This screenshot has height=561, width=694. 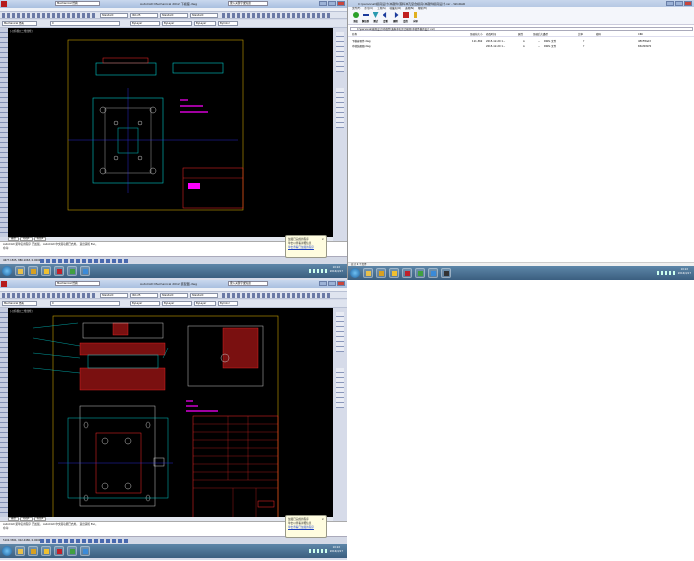 What do you see at coordinates (375, 17) in the screenshot?
I see `test-button: 测试` at bounding box center [375, 17].